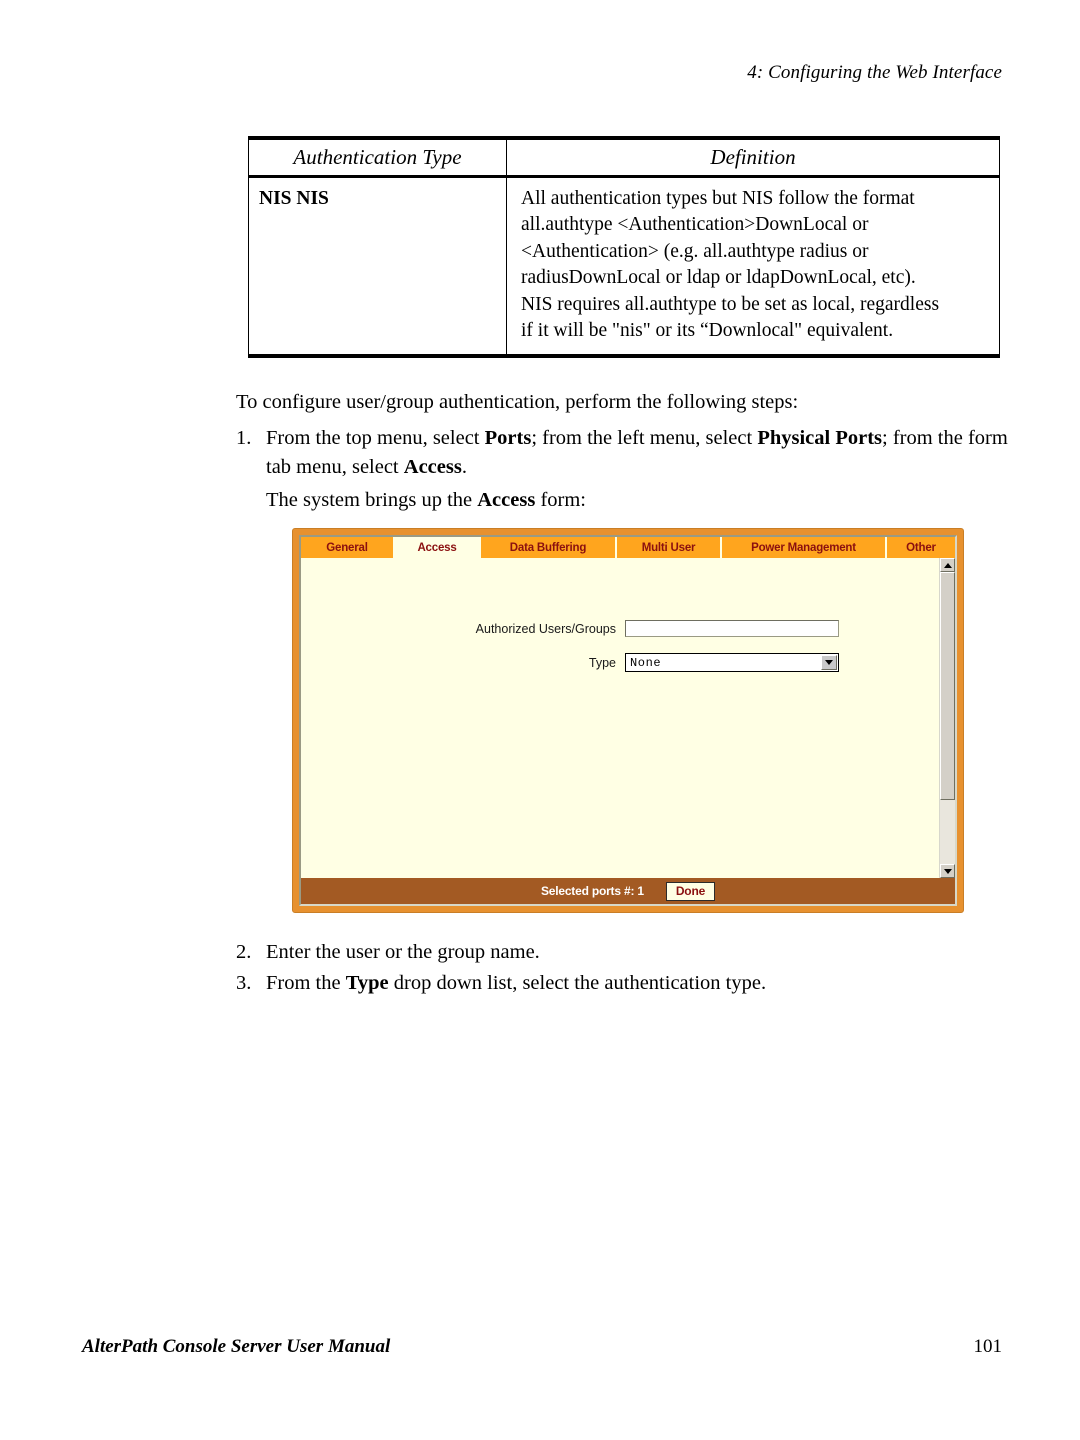  What do you see at coordinates (367, 982) in the screenshot?
I see `step3-bold-type: Type` at bounding box center [367, 982].